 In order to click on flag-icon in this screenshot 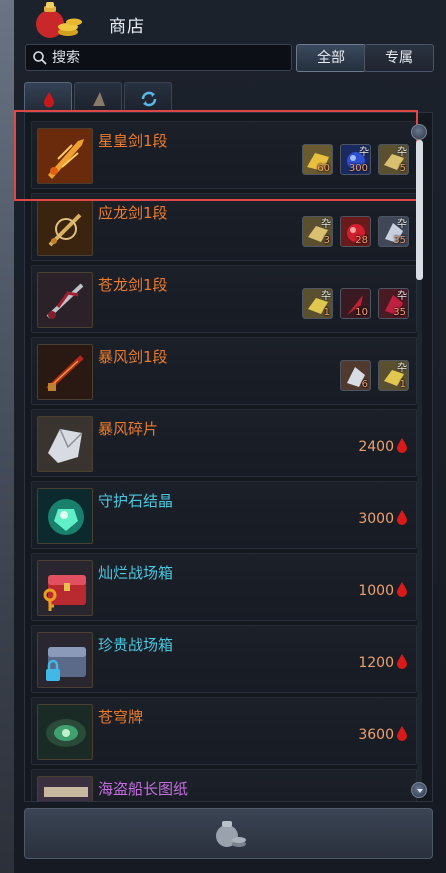, I will do `click(99, 99)`.